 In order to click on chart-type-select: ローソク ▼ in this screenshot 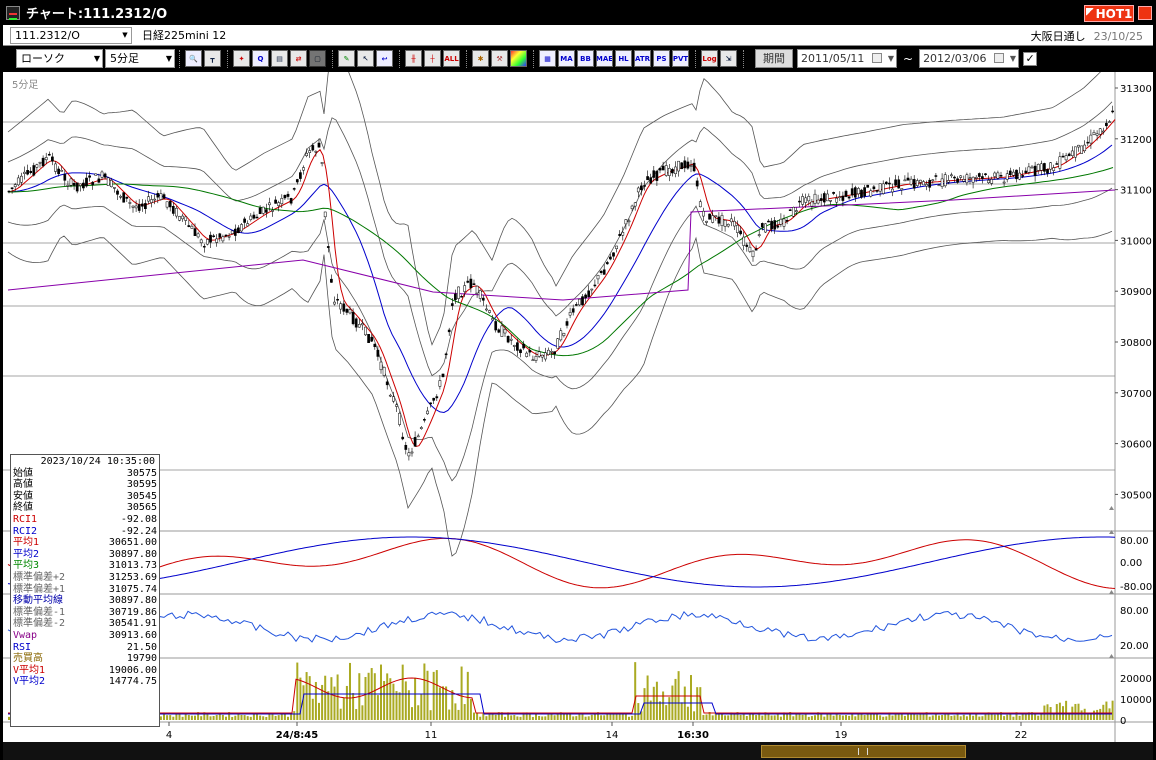, I will do `click(59, 58)`.